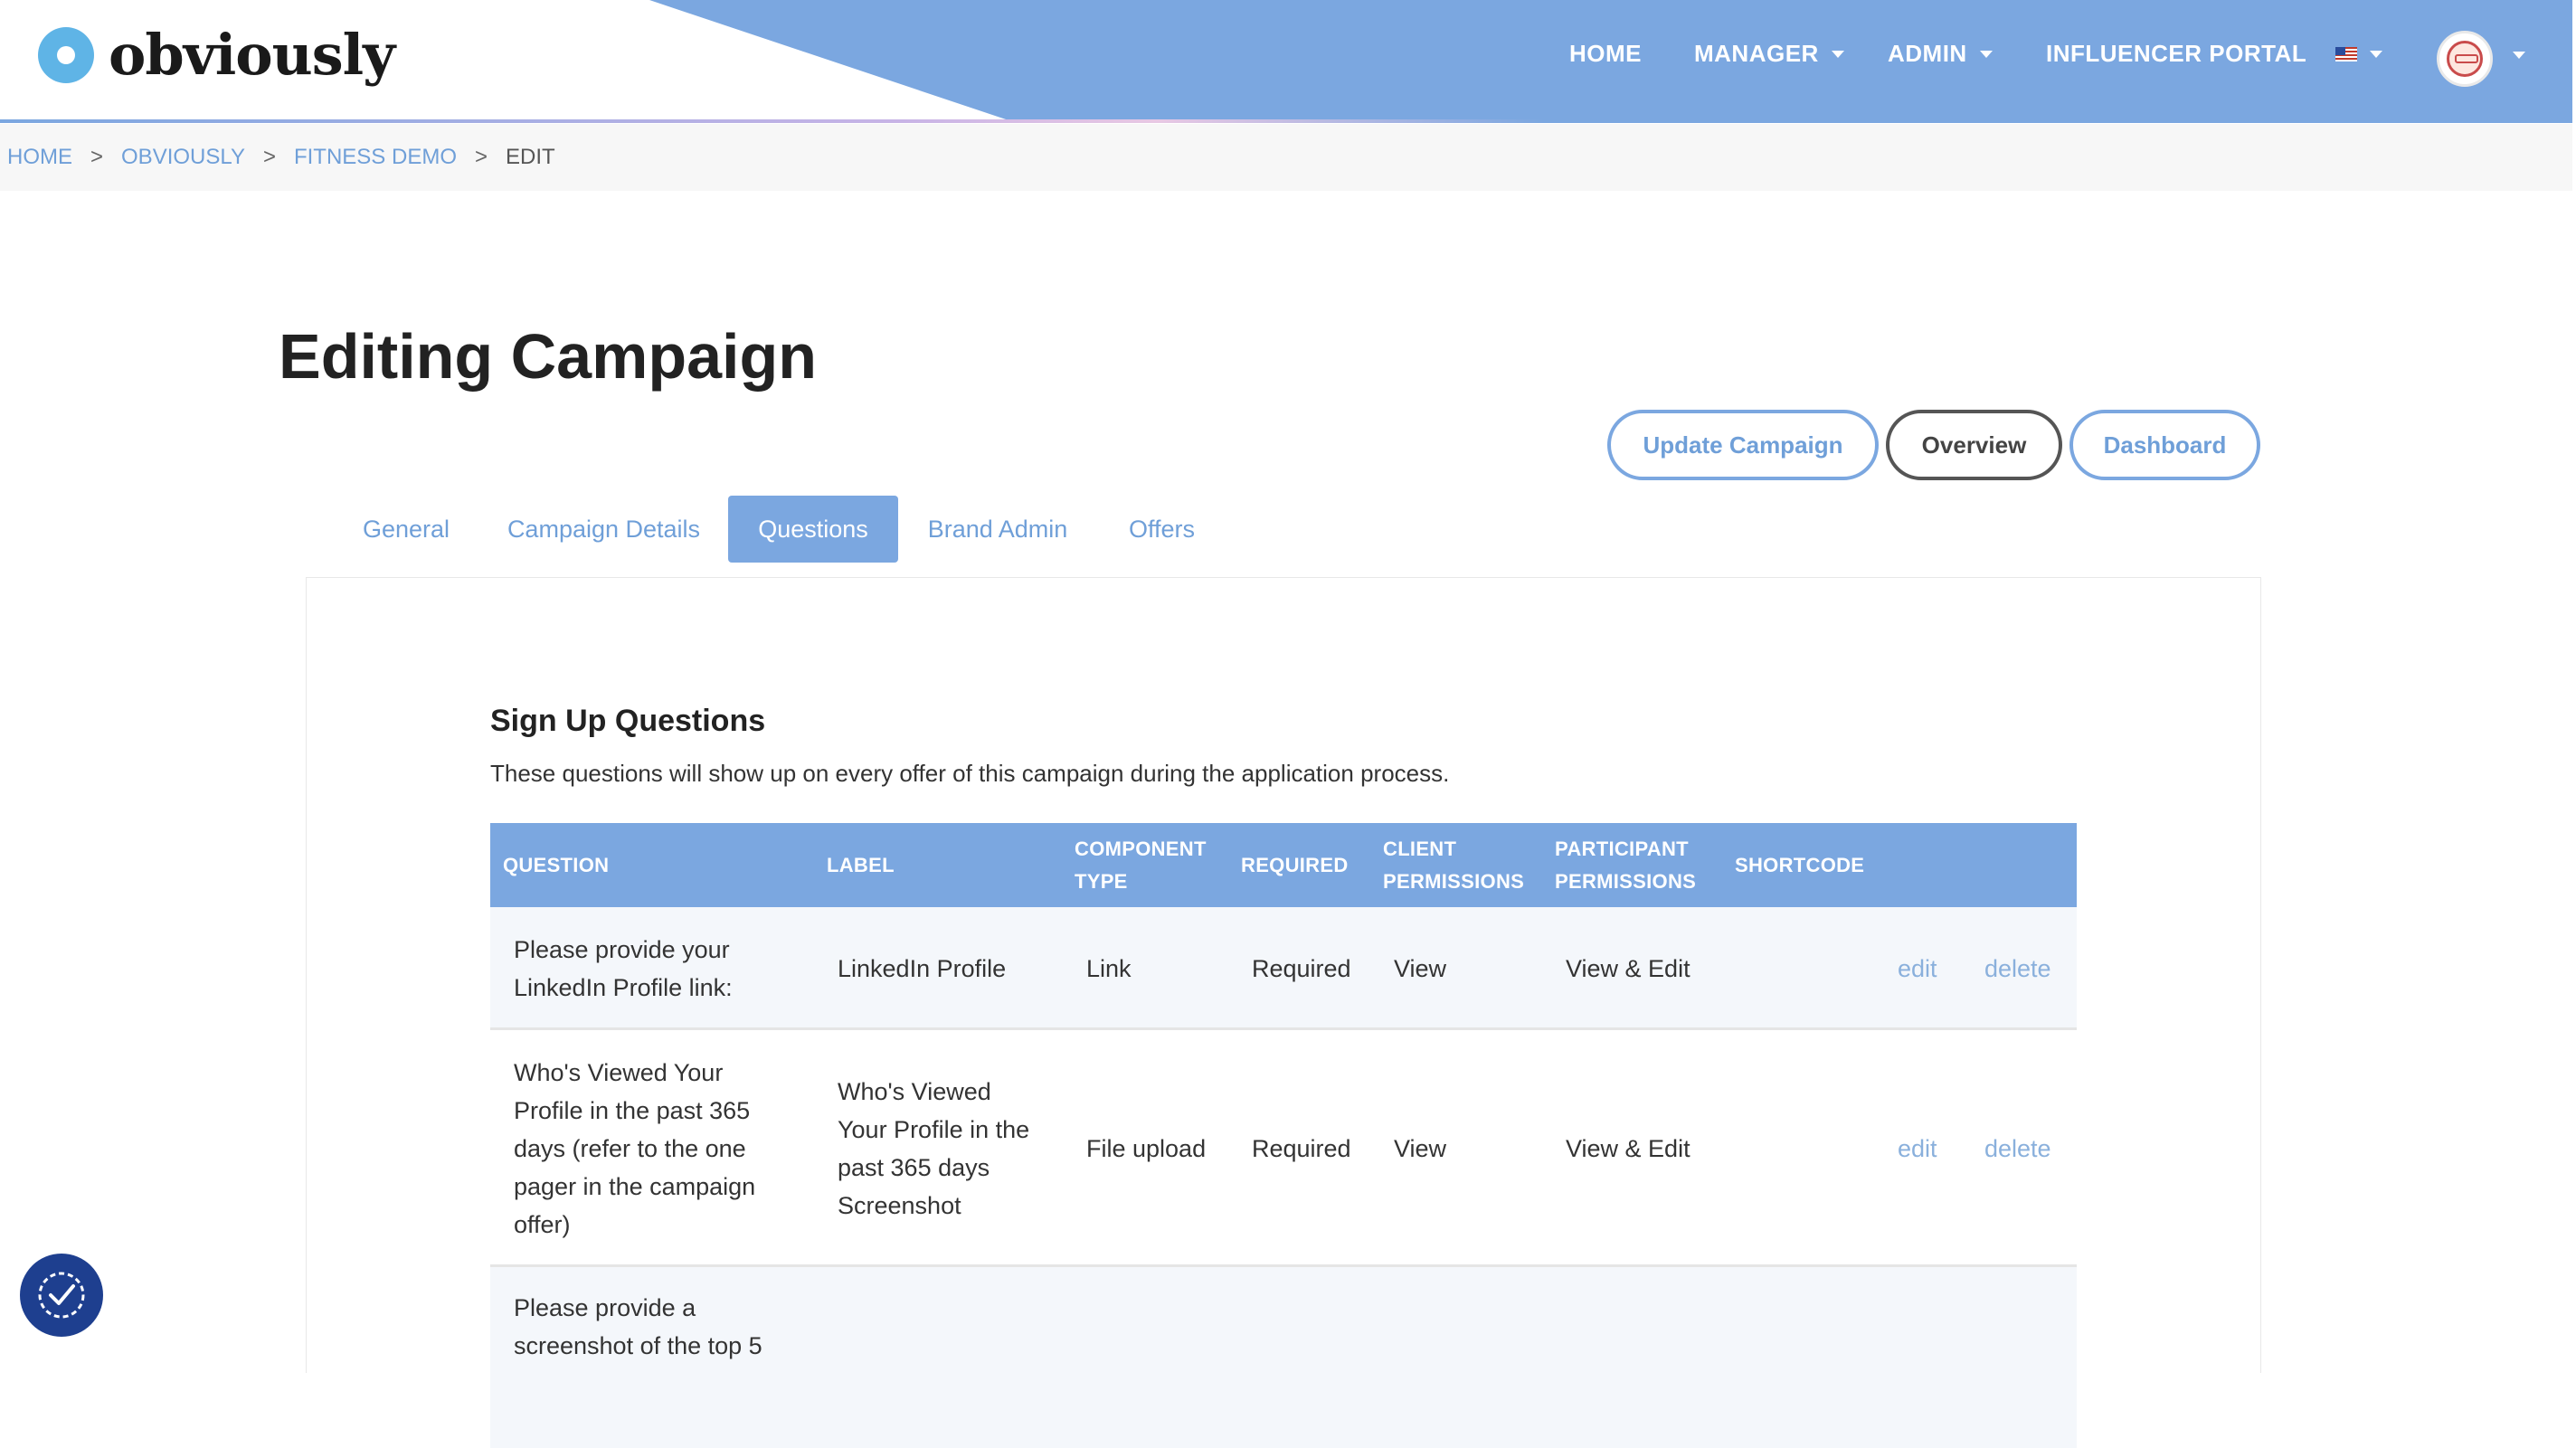  What do you see at coordinates (1757, 53) in the screenshot?
I see `nav-manager-label: MANAGER` at bounding box center [1757, 53].